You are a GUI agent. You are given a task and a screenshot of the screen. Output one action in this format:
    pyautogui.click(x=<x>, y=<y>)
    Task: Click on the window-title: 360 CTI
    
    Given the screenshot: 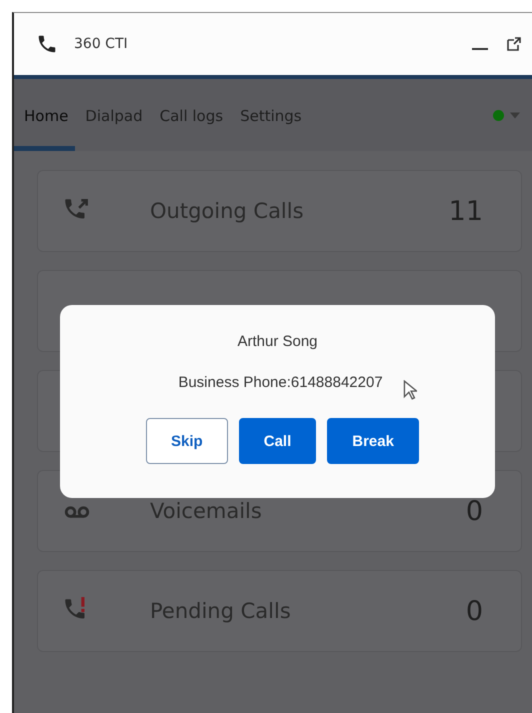 What is the action you would take?
    pyautogui.click(x=101, y=44)
    